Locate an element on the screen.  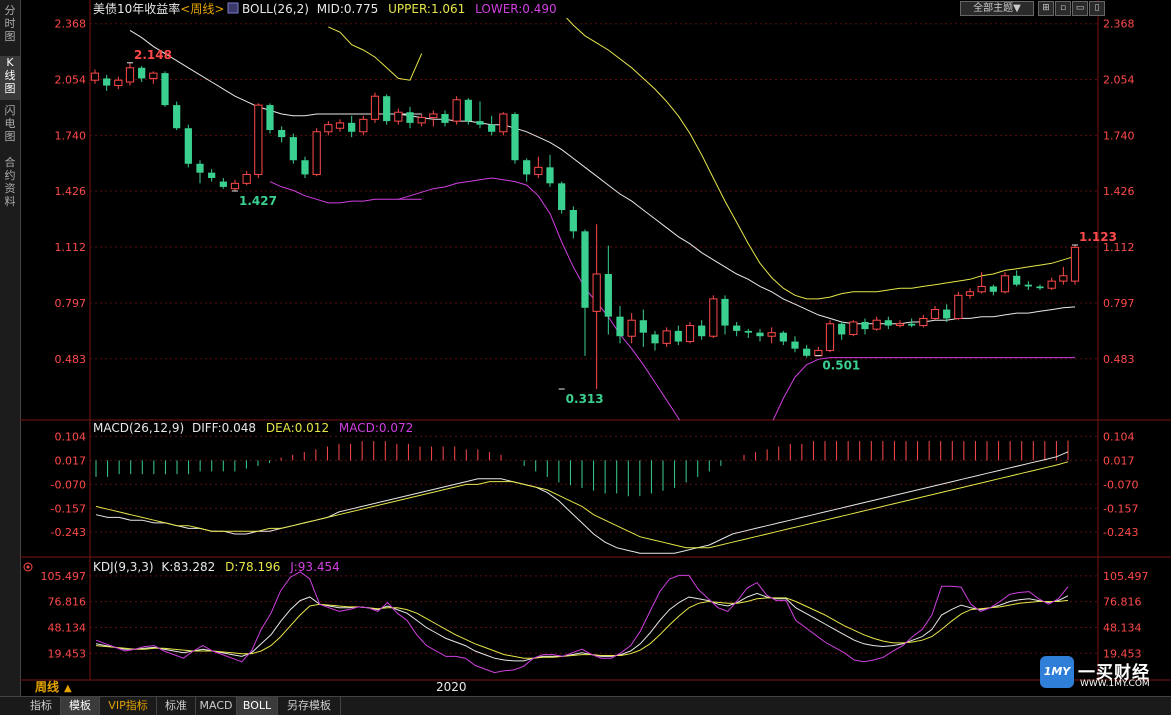
price-tick-right: 1.112 is located at coordinates (1119, 247).